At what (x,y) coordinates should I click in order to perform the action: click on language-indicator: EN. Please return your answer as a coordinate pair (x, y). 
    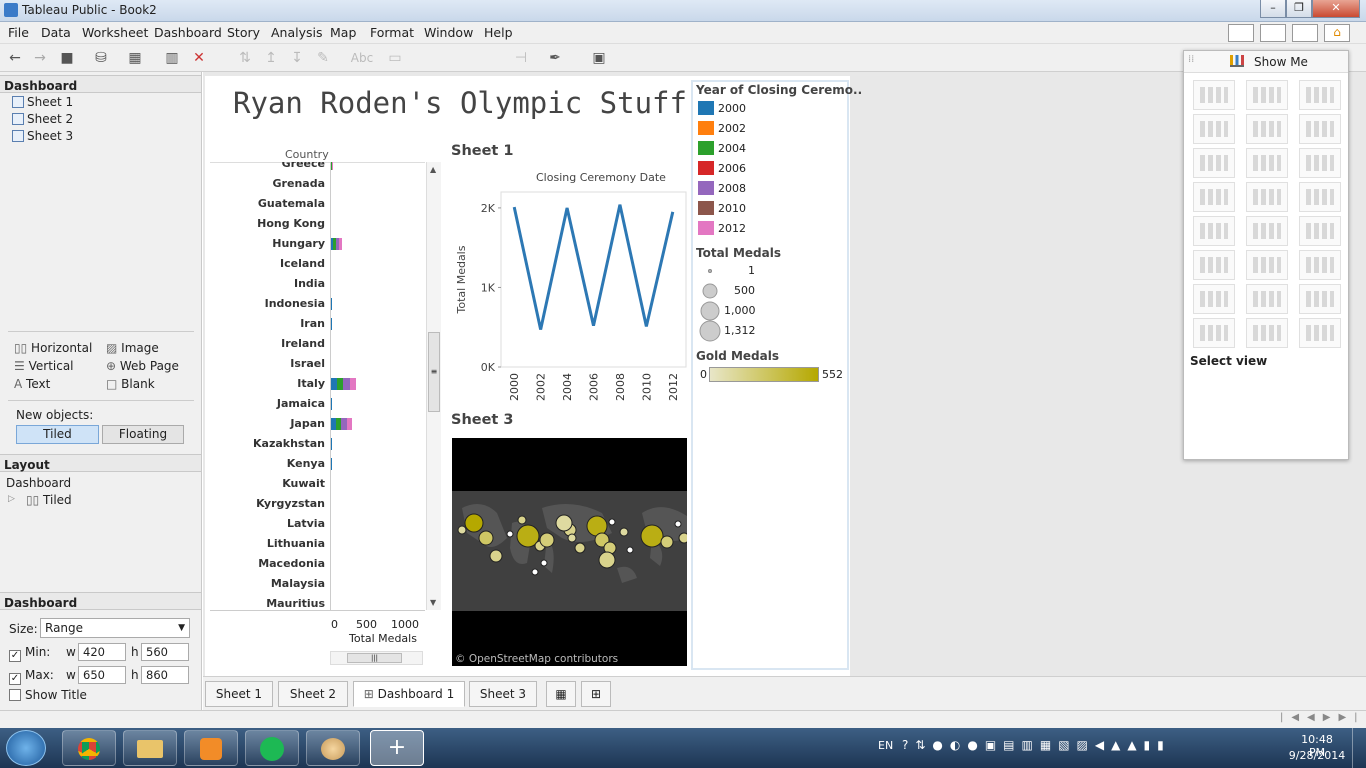
    Looking at the image, I should click on (885, 745).